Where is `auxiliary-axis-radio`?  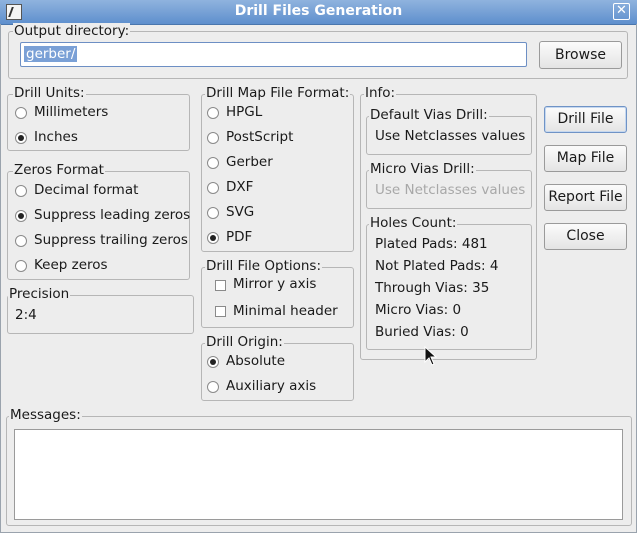
auxiliary-axis-radio is located at coordinates (213, 387).